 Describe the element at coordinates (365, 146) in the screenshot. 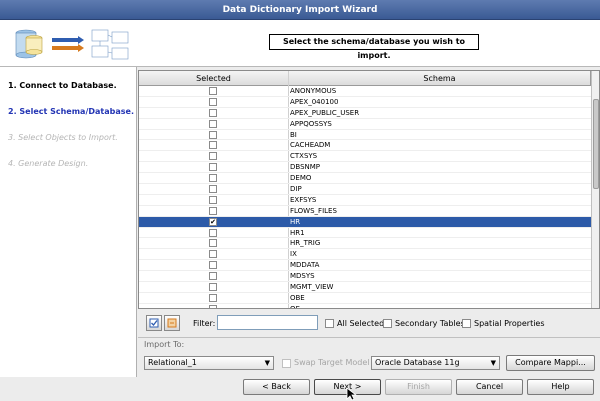

I see `table-row: CACHEADM` at that location.